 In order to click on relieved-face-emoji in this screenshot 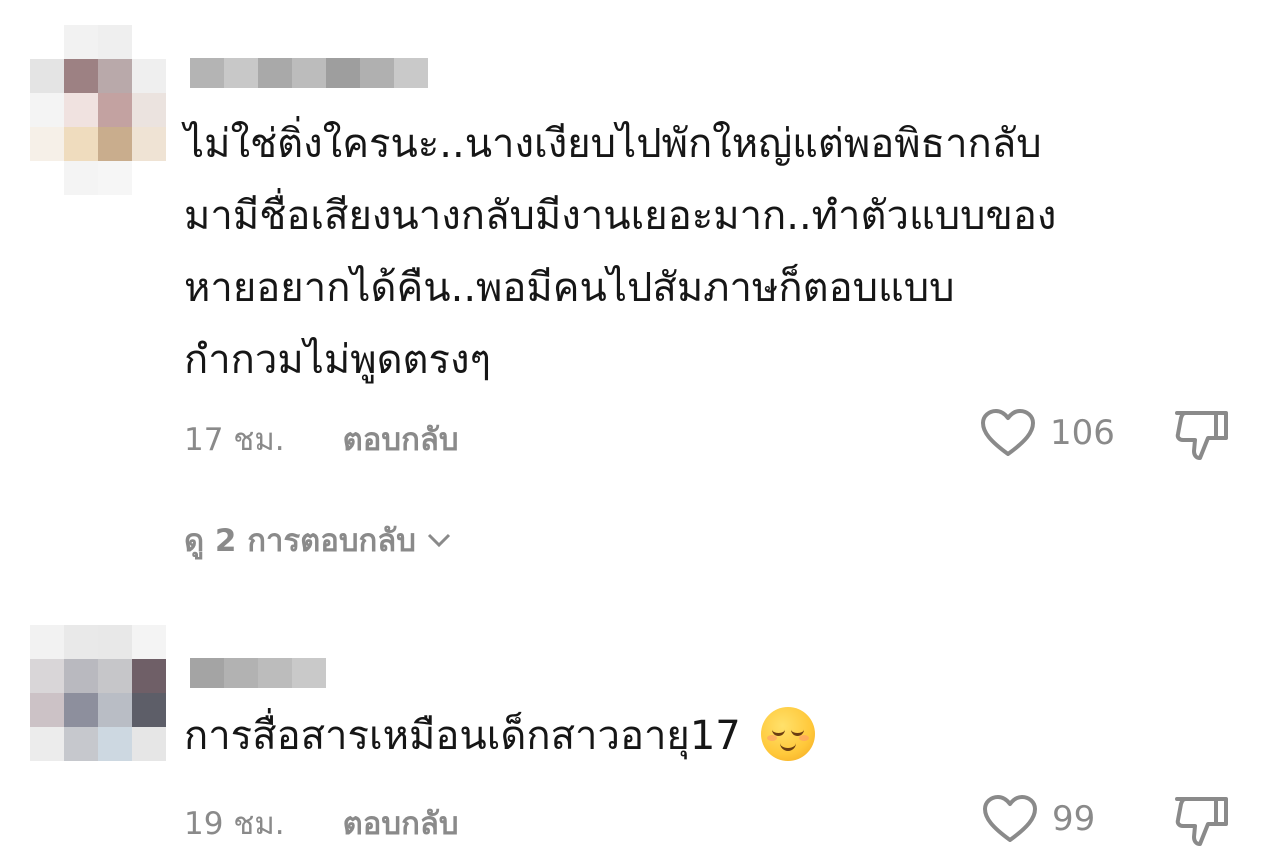, I will do `click(787, 734)`.